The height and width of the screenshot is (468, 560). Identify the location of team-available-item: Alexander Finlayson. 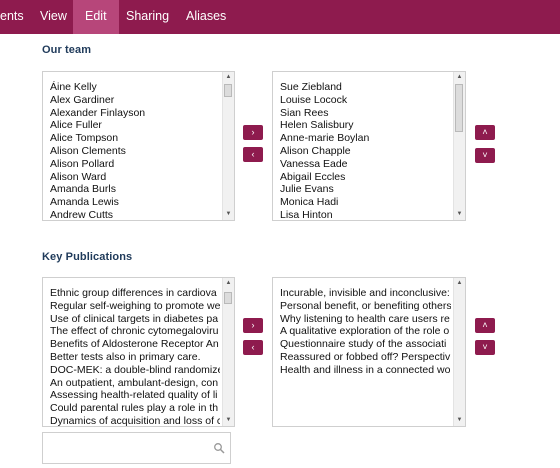
(135, 113).